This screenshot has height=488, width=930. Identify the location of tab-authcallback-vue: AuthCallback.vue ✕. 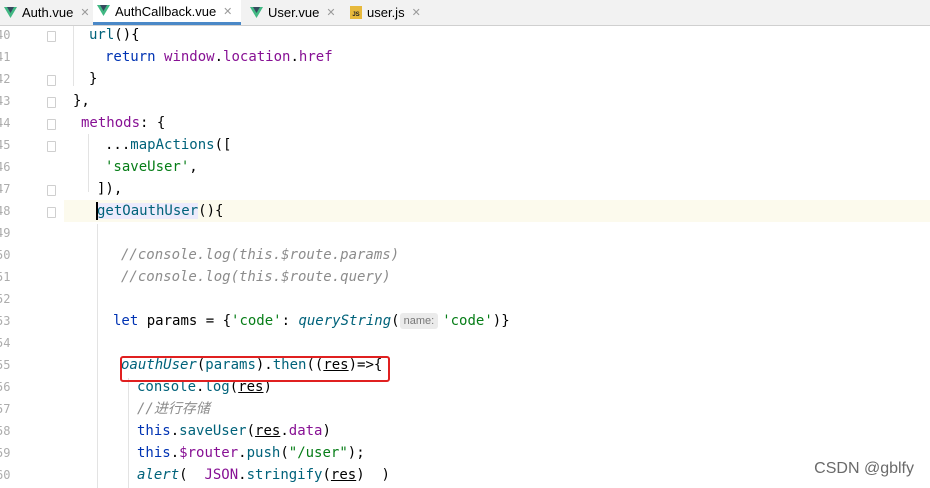
(167, 12).